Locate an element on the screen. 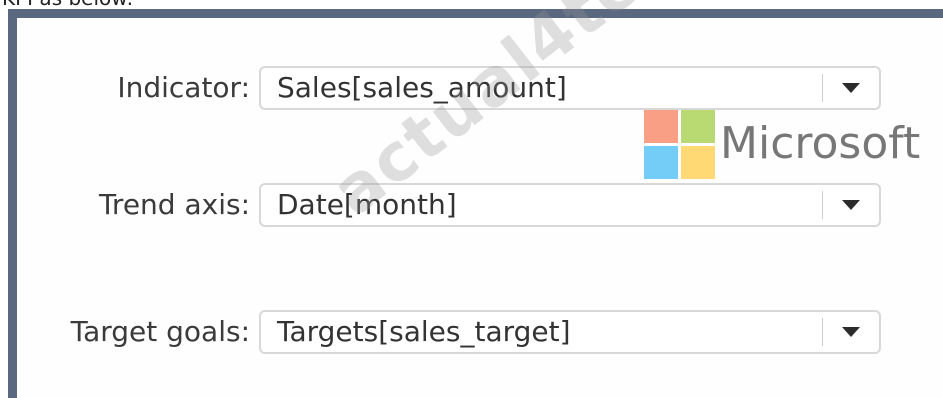 The height and width of the screenshot is (398, 943). target-goals-label-wrap: Target goals: is located at coordinates (133, 332).